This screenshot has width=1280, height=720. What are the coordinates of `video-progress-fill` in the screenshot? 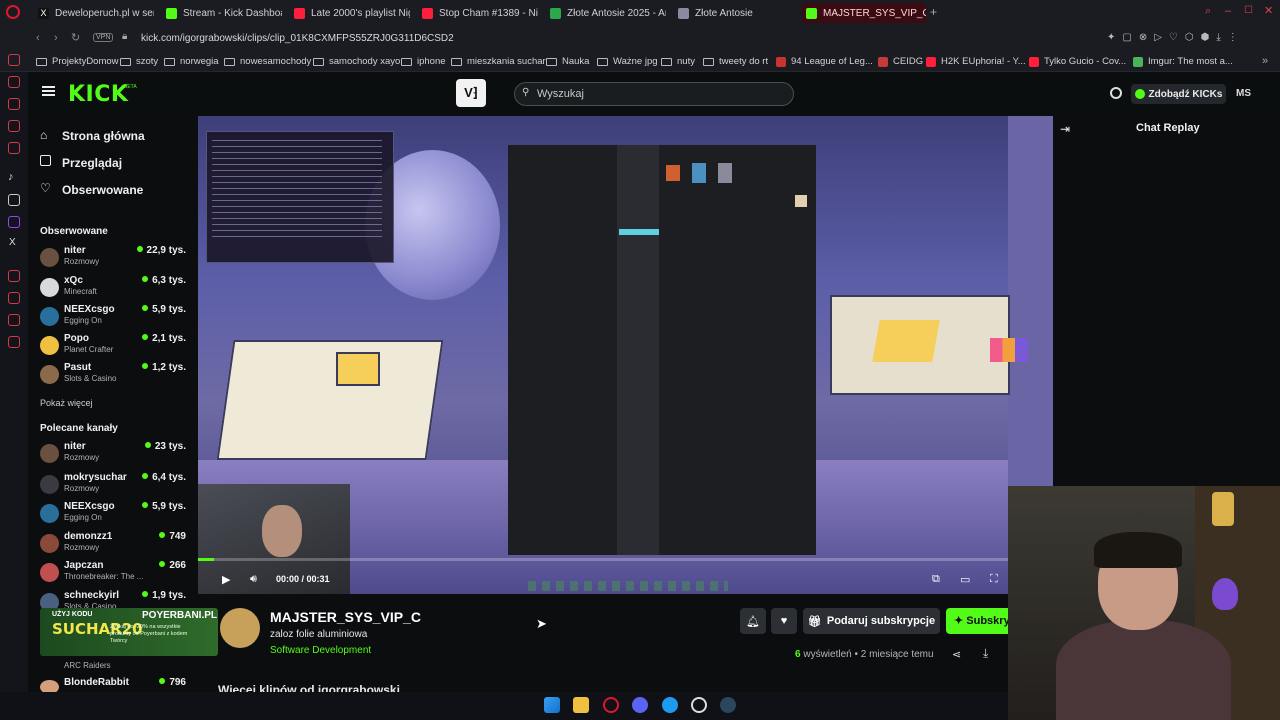 It's located at (206, 559).